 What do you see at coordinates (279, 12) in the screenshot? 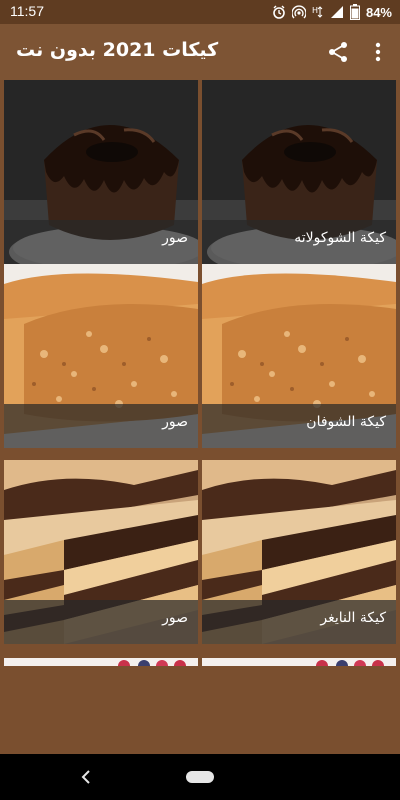
I see `alarm-icon` at bounding box center [279, 12].